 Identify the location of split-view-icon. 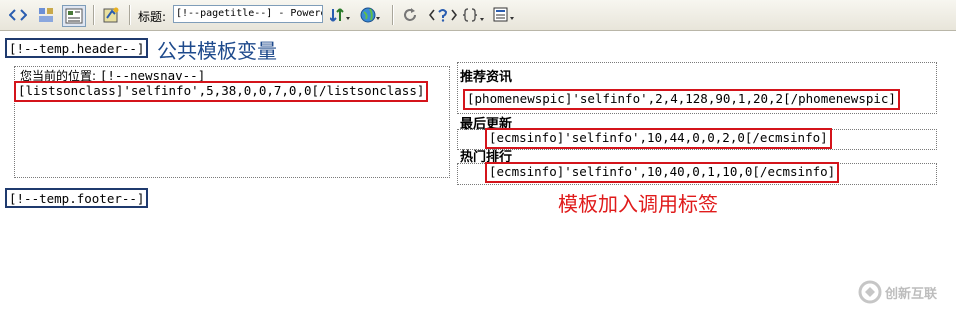
(46, 15).